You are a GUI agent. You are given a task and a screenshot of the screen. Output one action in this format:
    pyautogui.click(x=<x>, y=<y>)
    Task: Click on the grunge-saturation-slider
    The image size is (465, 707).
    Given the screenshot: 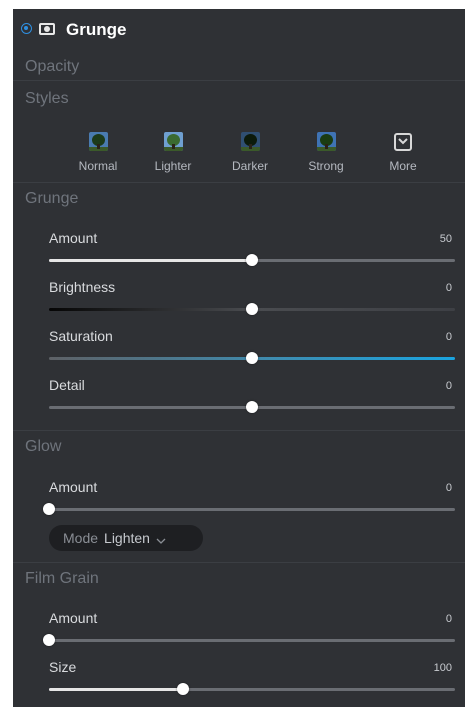 What is the action you would take?
    pyautogui.click(x=252, y=358)
    